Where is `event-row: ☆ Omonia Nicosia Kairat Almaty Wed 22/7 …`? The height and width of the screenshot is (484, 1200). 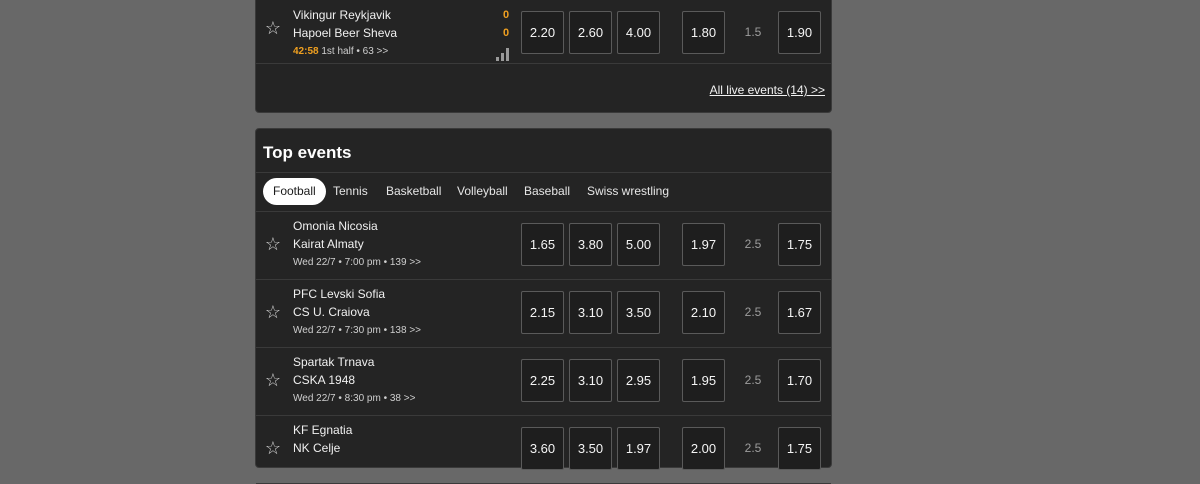
event-row: ☆ Omonia Nicosia Kairat Almaty Wed 22/7 … is located at coordinates (543, 245).